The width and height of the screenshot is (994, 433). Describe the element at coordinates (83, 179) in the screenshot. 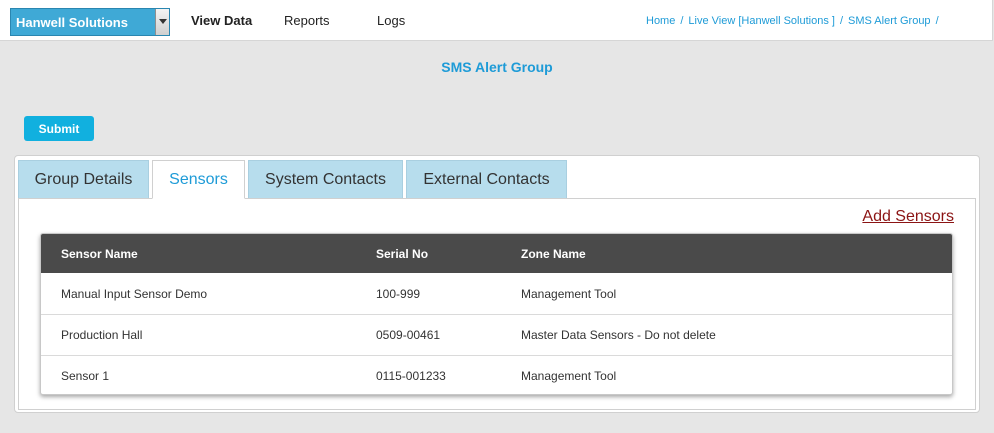

I see `tab-group-details: Group Details` at that location.